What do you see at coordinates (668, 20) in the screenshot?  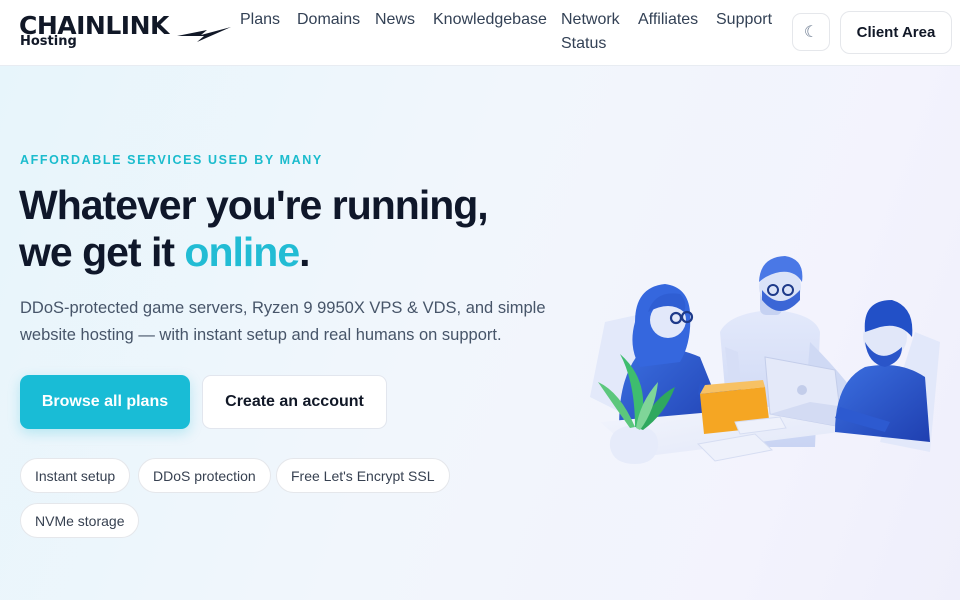 I see `nav-affiliates: Affiliates` at bounding box center [668, 20].